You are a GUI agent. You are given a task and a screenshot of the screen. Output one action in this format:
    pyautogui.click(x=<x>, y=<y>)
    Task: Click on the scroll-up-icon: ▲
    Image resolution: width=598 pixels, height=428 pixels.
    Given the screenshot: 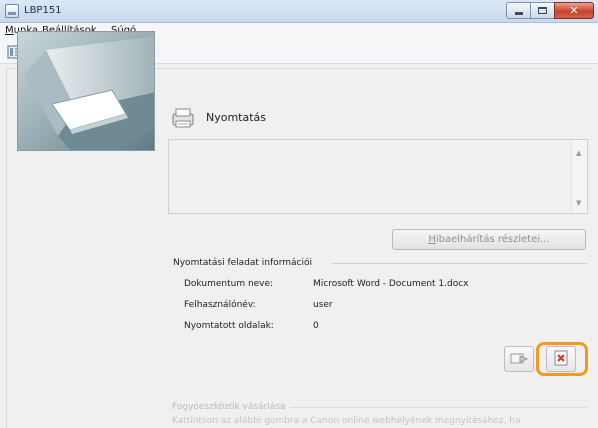 What is the action you would take?
    pyautogui.click(x=578, y=153)
    